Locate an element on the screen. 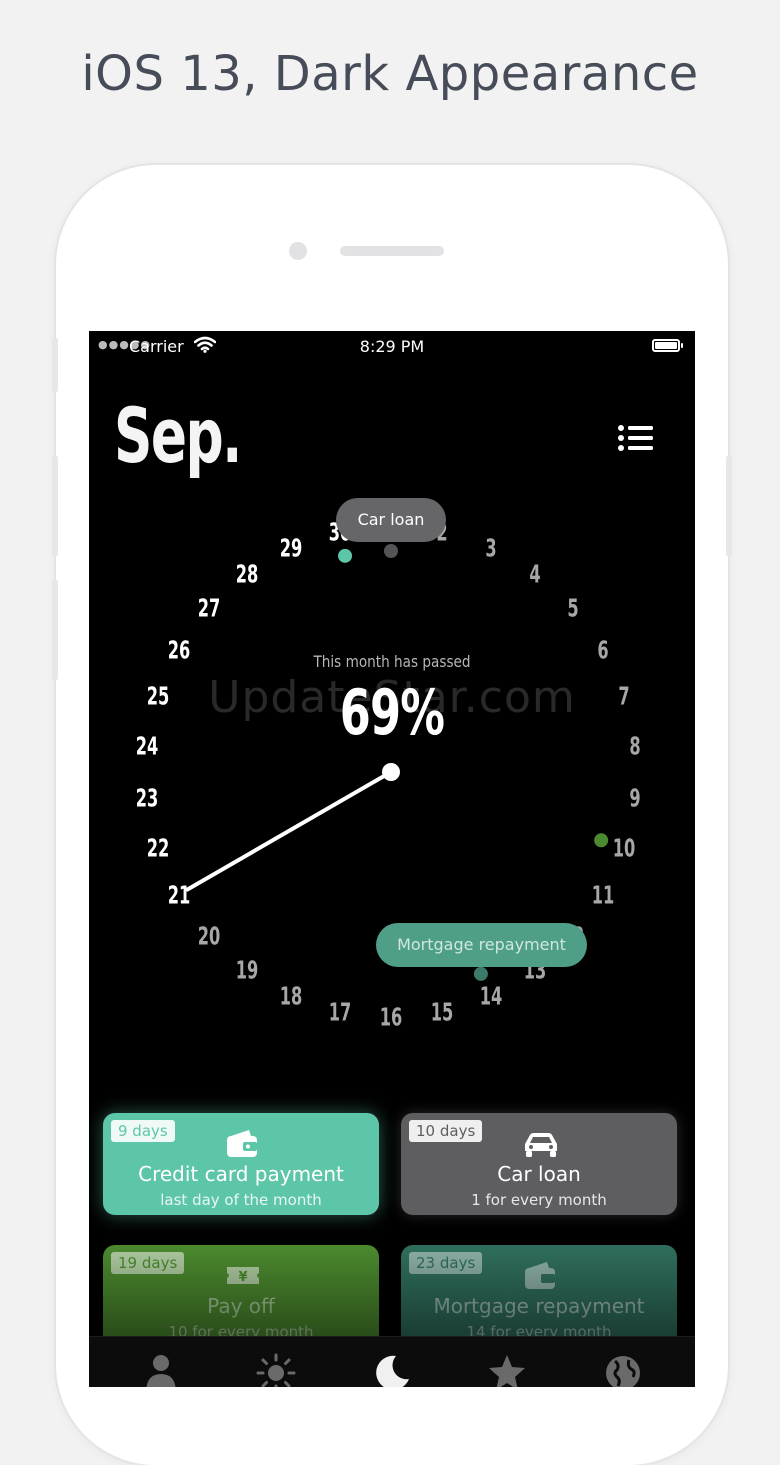  mortgage-bubble: Mortgage repayment is located at coordinates (481, 945).